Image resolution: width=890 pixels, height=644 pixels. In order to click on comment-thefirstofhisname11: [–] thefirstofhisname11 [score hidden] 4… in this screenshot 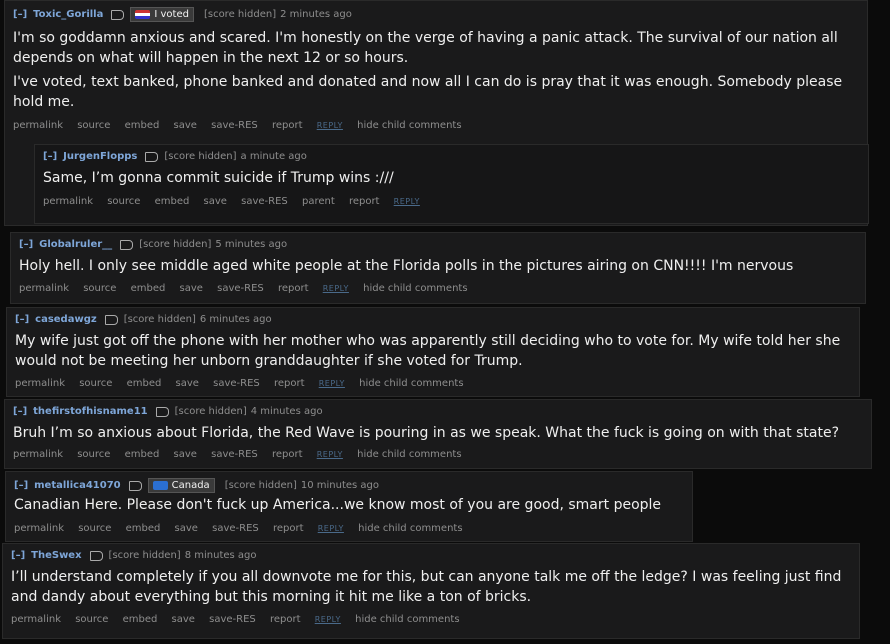, I will do `click(438, 434)`.